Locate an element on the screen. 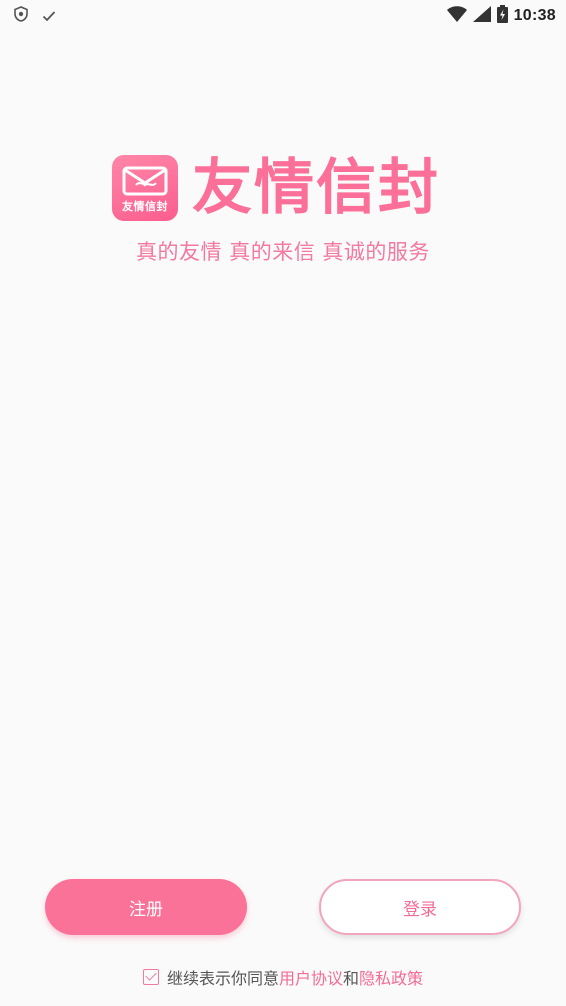  login-button: 登录 is located at coordinates (420, 907).